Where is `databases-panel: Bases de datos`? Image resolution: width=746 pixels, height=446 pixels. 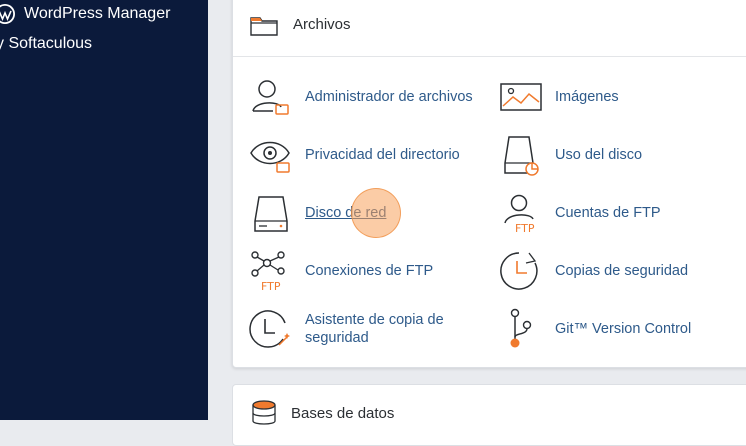 databases-panel: Bases de datos is located at coordinates (489, 415).